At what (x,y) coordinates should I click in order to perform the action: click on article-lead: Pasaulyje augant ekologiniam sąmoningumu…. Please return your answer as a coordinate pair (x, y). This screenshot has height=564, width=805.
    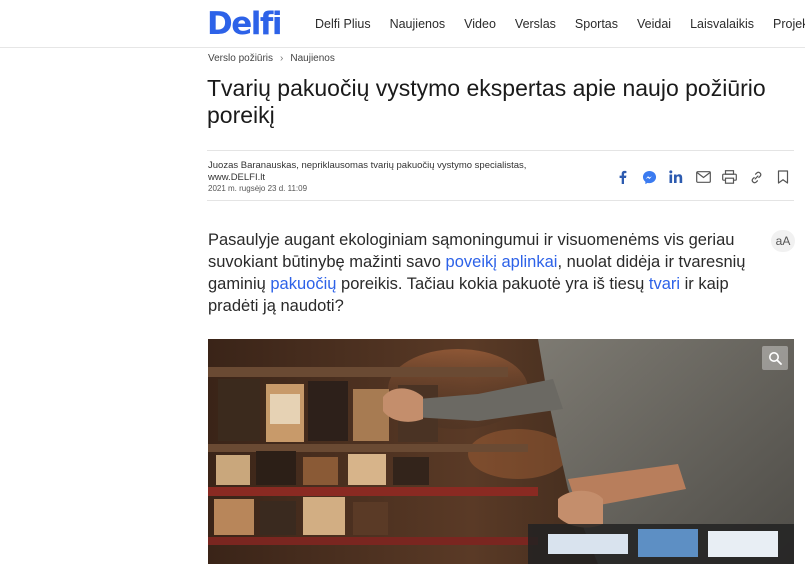
    Looking at the image, I should click on (490, 273).